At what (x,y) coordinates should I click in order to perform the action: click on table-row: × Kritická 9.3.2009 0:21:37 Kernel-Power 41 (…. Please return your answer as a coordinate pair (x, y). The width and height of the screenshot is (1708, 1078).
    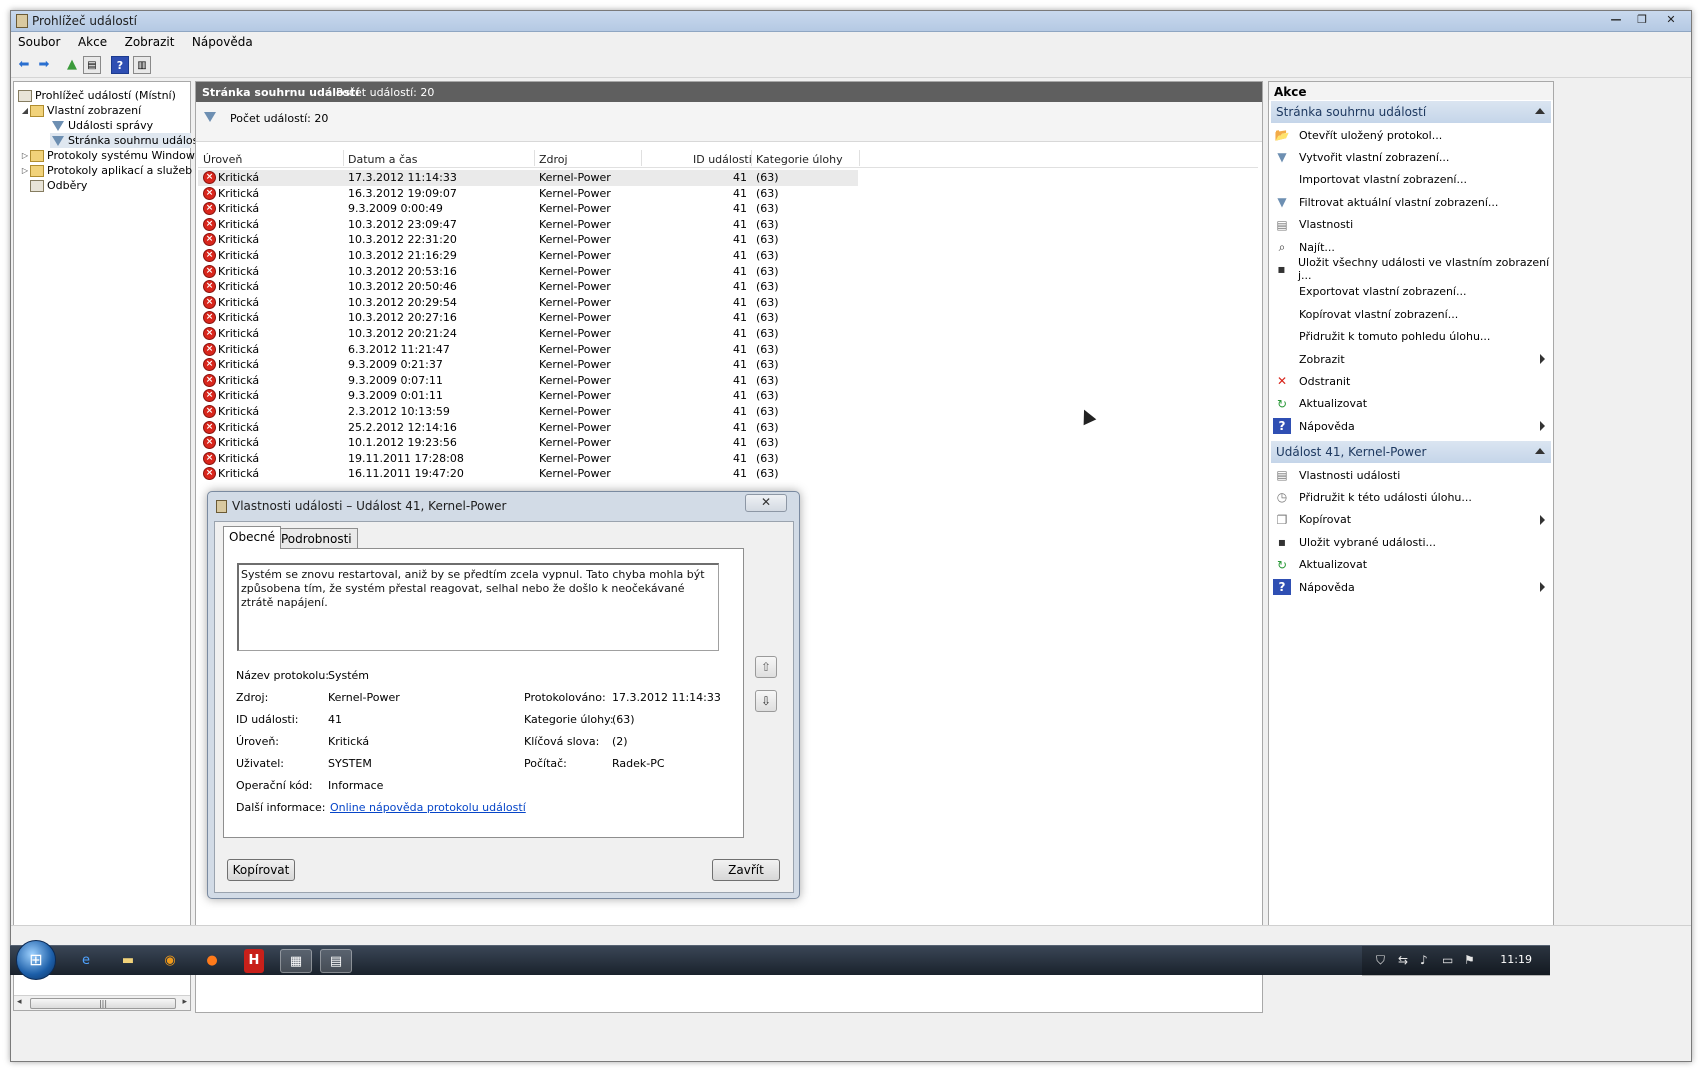
    Looking at the image, I should click on (528, 365).